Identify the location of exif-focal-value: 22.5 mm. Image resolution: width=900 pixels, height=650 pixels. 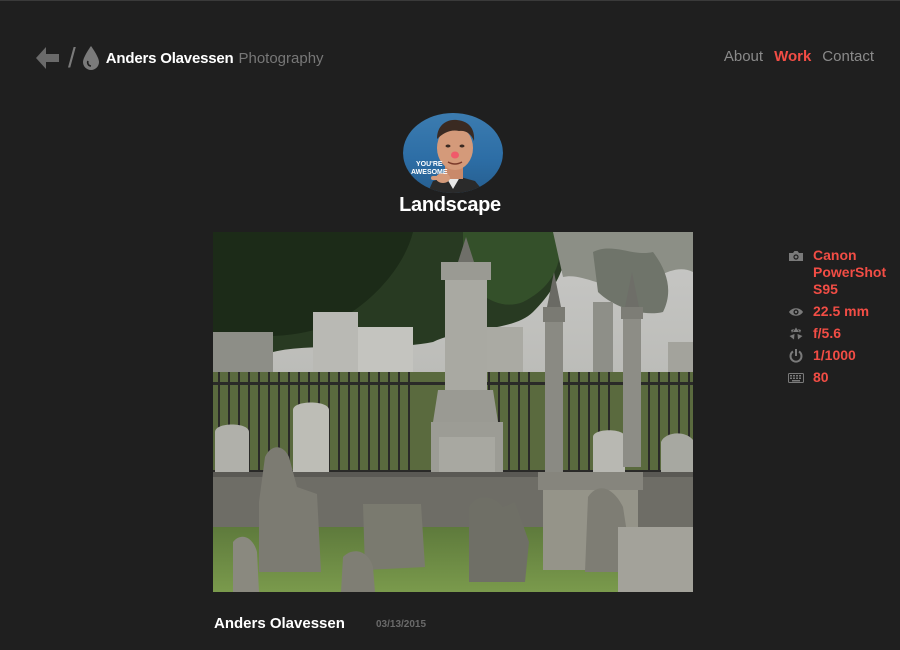
(841, 311).